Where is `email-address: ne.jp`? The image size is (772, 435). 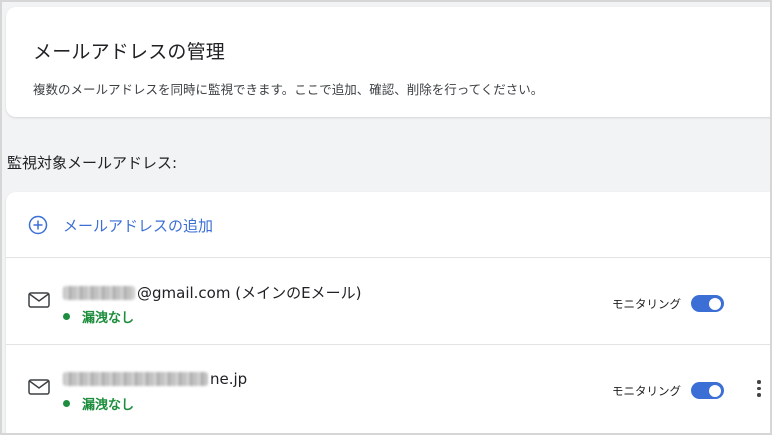
email-address: ne.jp is located at coordinates (155, 379).